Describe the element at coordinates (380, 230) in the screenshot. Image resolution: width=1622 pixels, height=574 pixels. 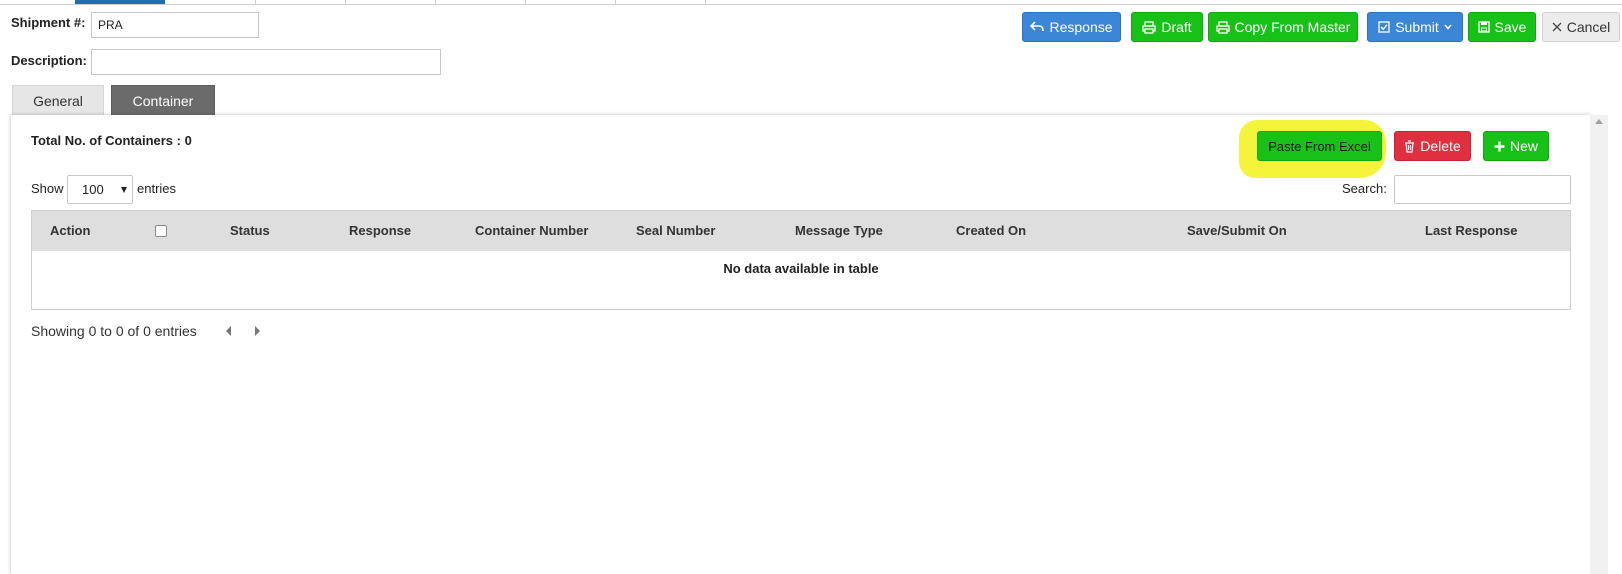
I see `column-header-response: Response` at that location.